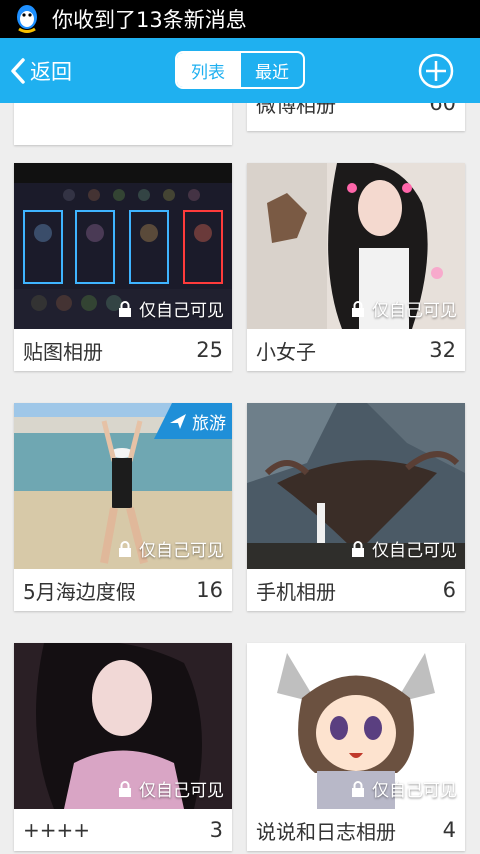 This screenshot has width=480, height=854. I want to click on chevron-left-icon, so click(18, 70).